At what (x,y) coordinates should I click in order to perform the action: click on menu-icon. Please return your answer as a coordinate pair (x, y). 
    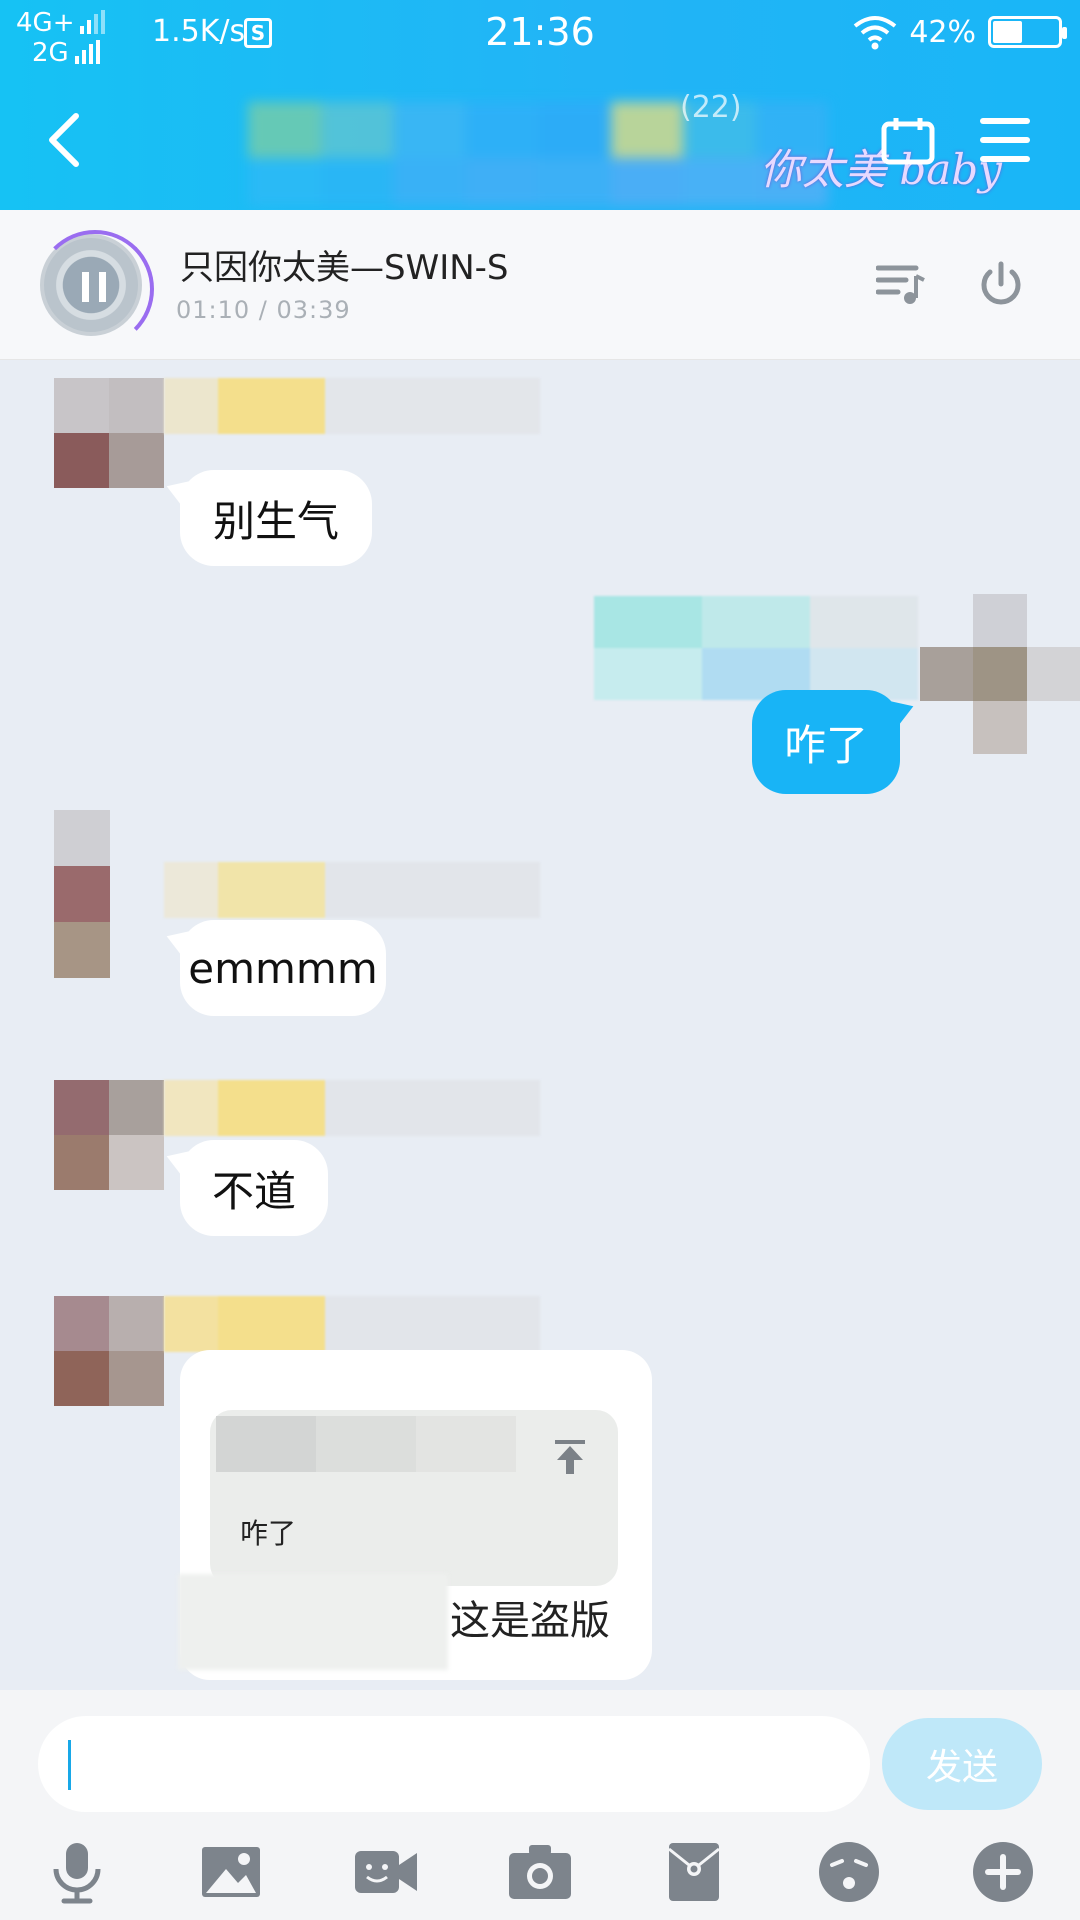
    Looking at the image, I should click on (1005, 140).